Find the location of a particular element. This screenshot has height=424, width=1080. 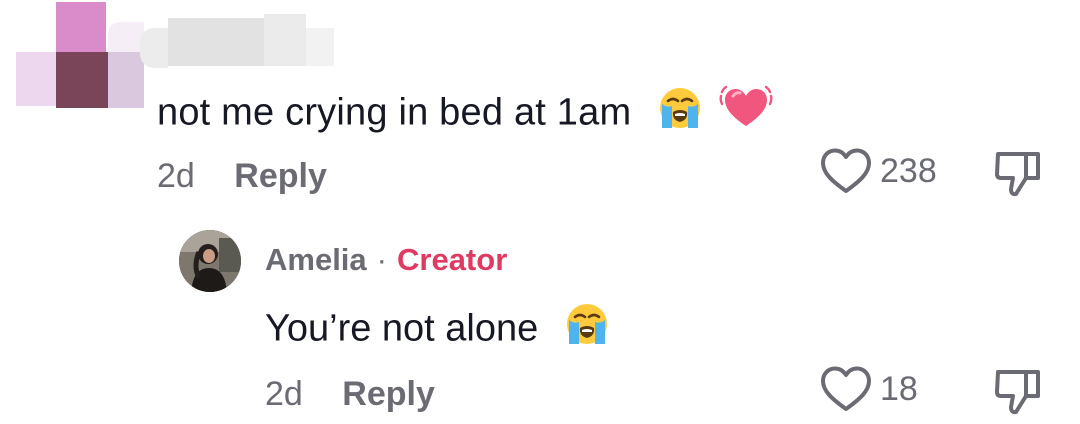

comment-meta: 2d Reply is located at coordinates (242, 176).